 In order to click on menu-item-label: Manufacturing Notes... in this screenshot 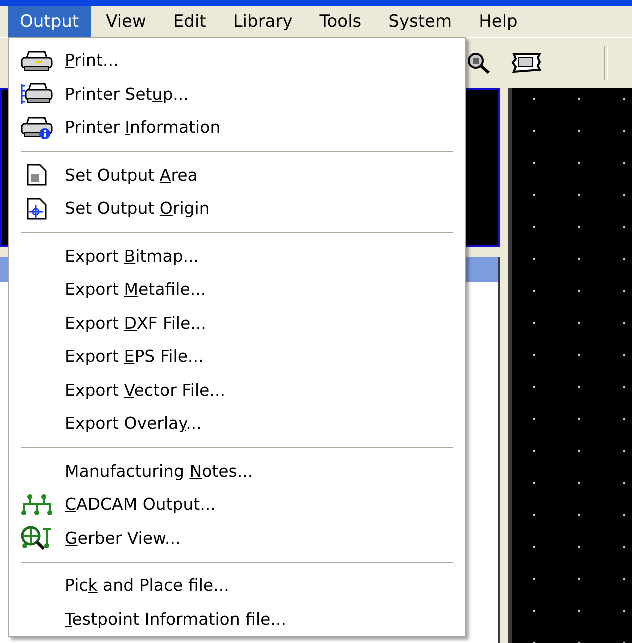, I will do `click(159, 471)`.